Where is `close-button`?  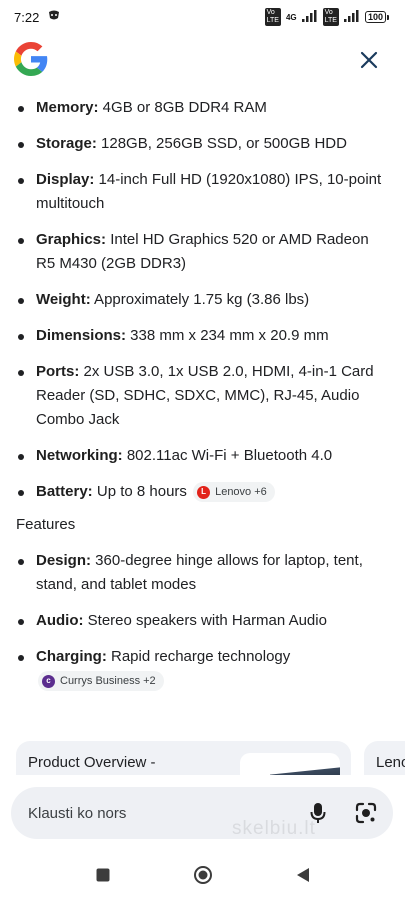
close-button is located at coordinates (369, 60).